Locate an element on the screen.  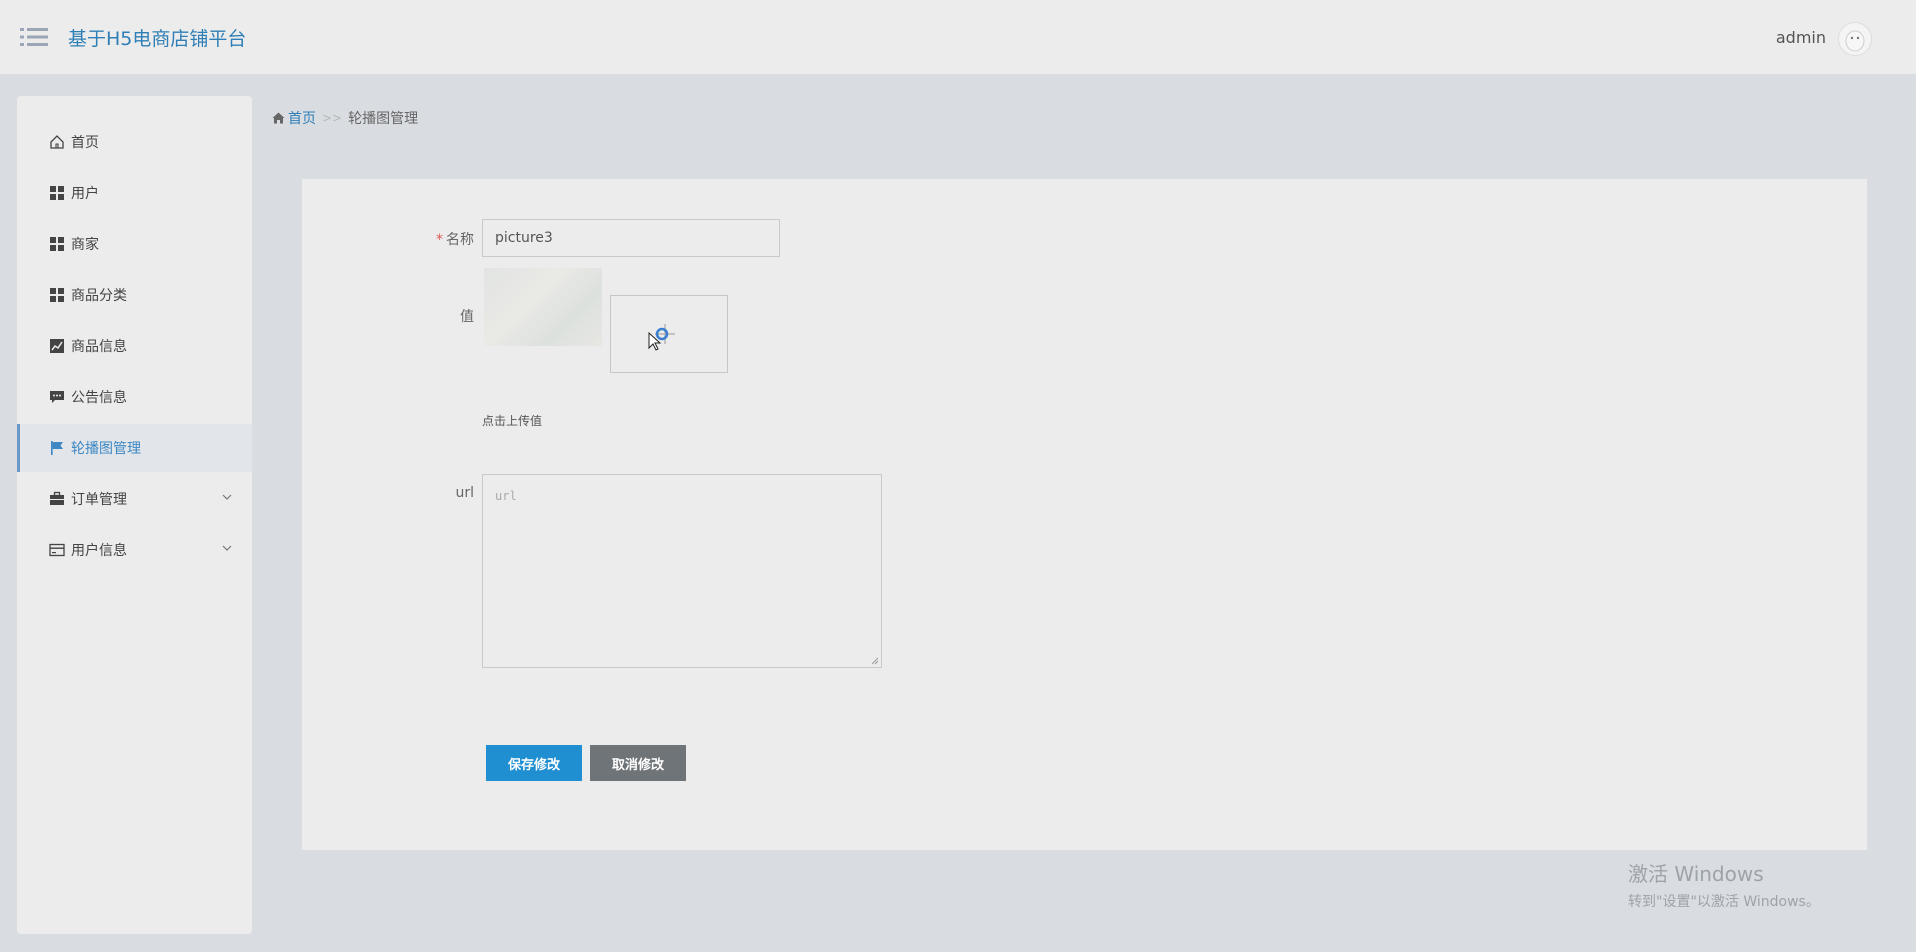
name-label: * 名称 is located at coordinates (448, 239).